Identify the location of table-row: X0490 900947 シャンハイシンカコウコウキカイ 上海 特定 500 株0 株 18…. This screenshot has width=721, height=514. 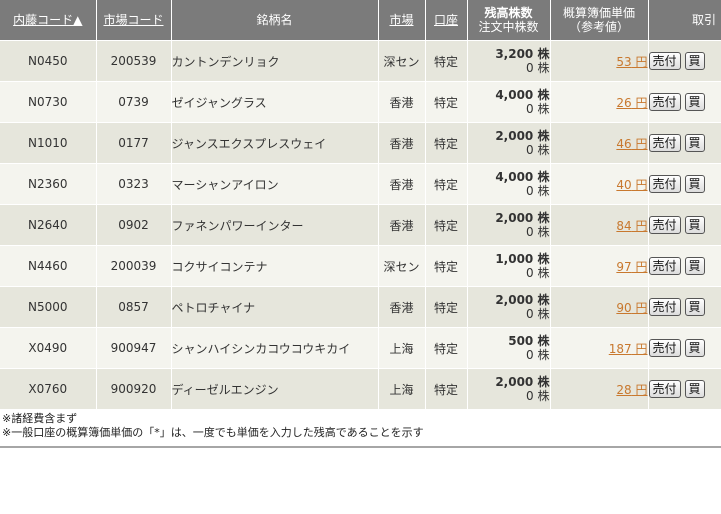
(360, 348).